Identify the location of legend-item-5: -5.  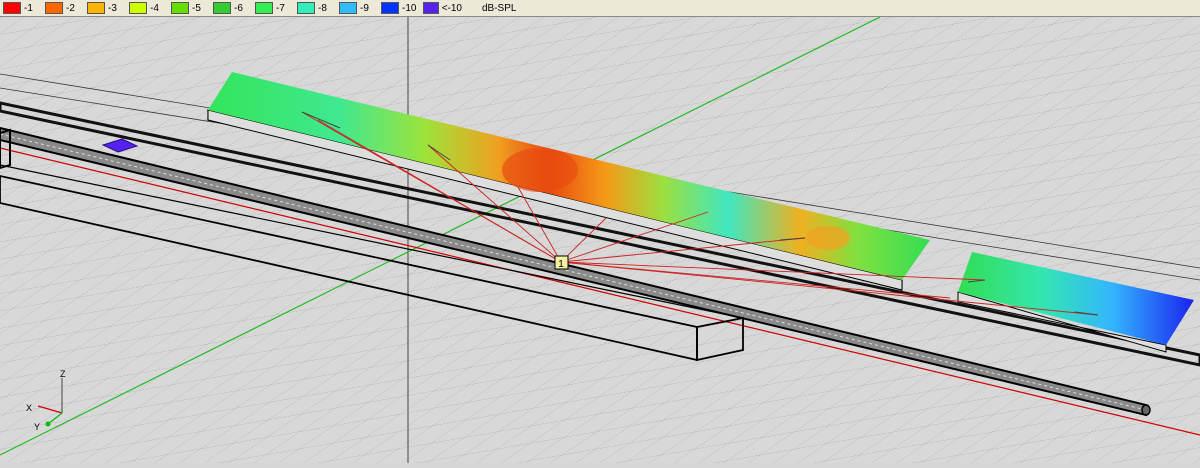
(189, 8).